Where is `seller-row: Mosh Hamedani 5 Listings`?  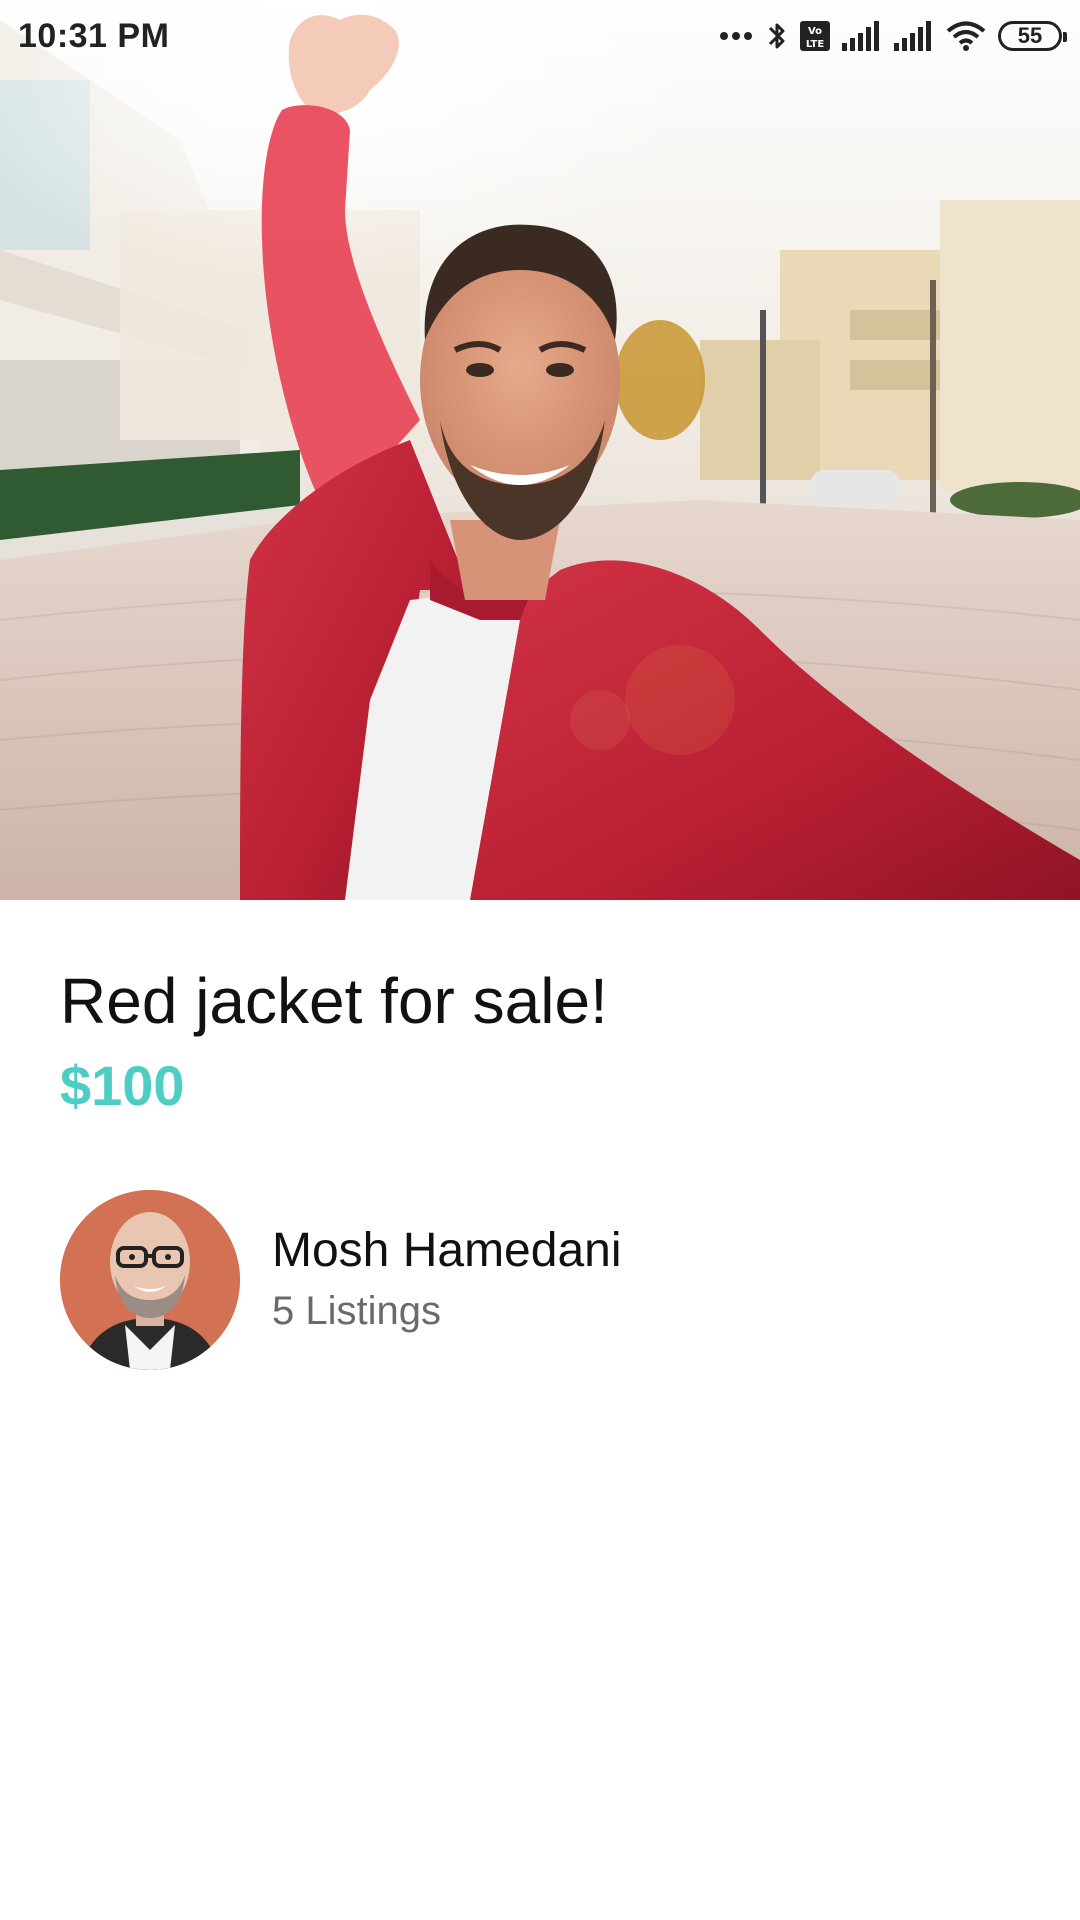
seller-row: Mosh Hamedani 5 Listings is located at coordinates (341, 1280).